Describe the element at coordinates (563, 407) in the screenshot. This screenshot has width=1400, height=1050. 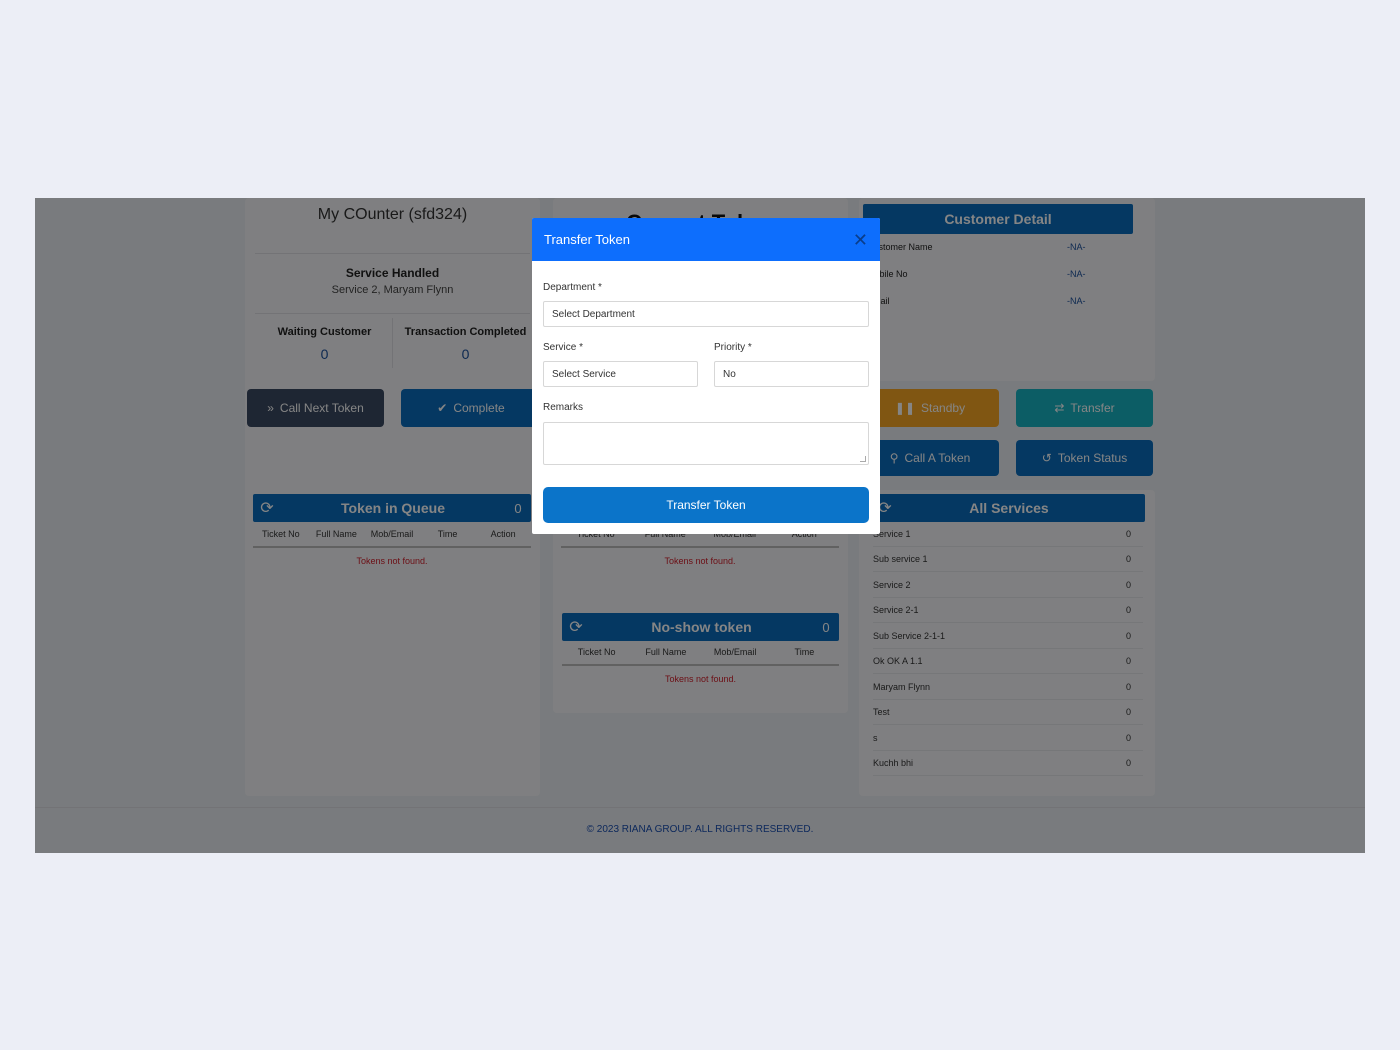
I see `remarks-label: Remarks` at that location.